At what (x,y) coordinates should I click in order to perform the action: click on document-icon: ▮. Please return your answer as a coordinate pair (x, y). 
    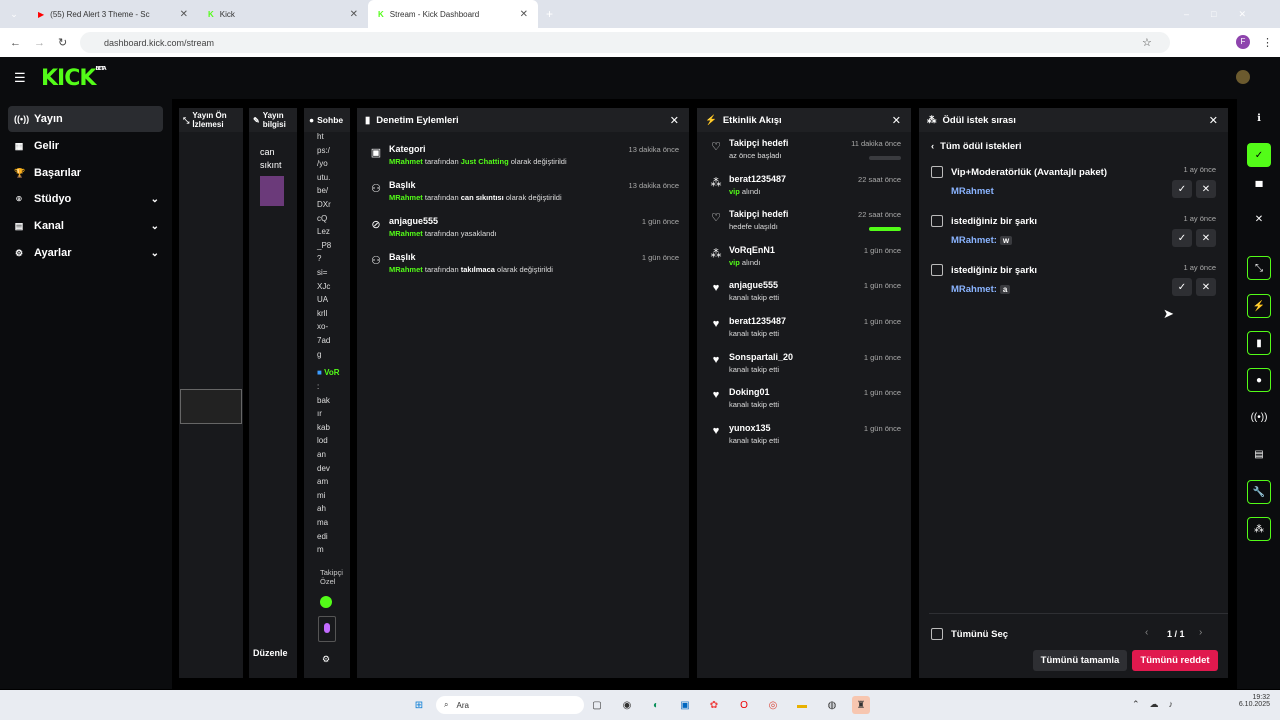
    Looking at the image, I should click on (1259, 343).